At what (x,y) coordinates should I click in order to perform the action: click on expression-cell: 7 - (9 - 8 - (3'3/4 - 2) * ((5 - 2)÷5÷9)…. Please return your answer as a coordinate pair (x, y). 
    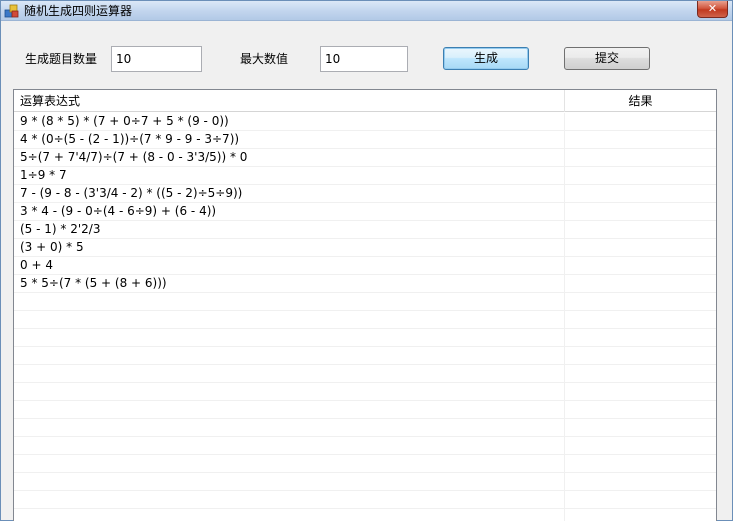
    Looking at the image, I should click on (289, 193).